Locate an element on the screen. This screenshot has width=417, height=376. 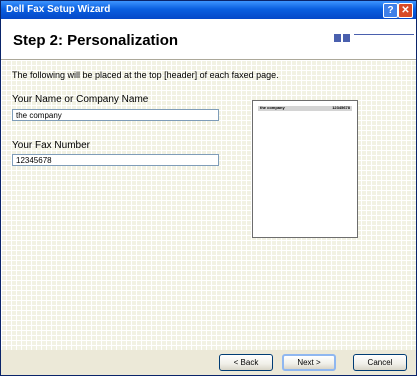
name-label: Your Name or Company Name is located at coordinates (80, 99).